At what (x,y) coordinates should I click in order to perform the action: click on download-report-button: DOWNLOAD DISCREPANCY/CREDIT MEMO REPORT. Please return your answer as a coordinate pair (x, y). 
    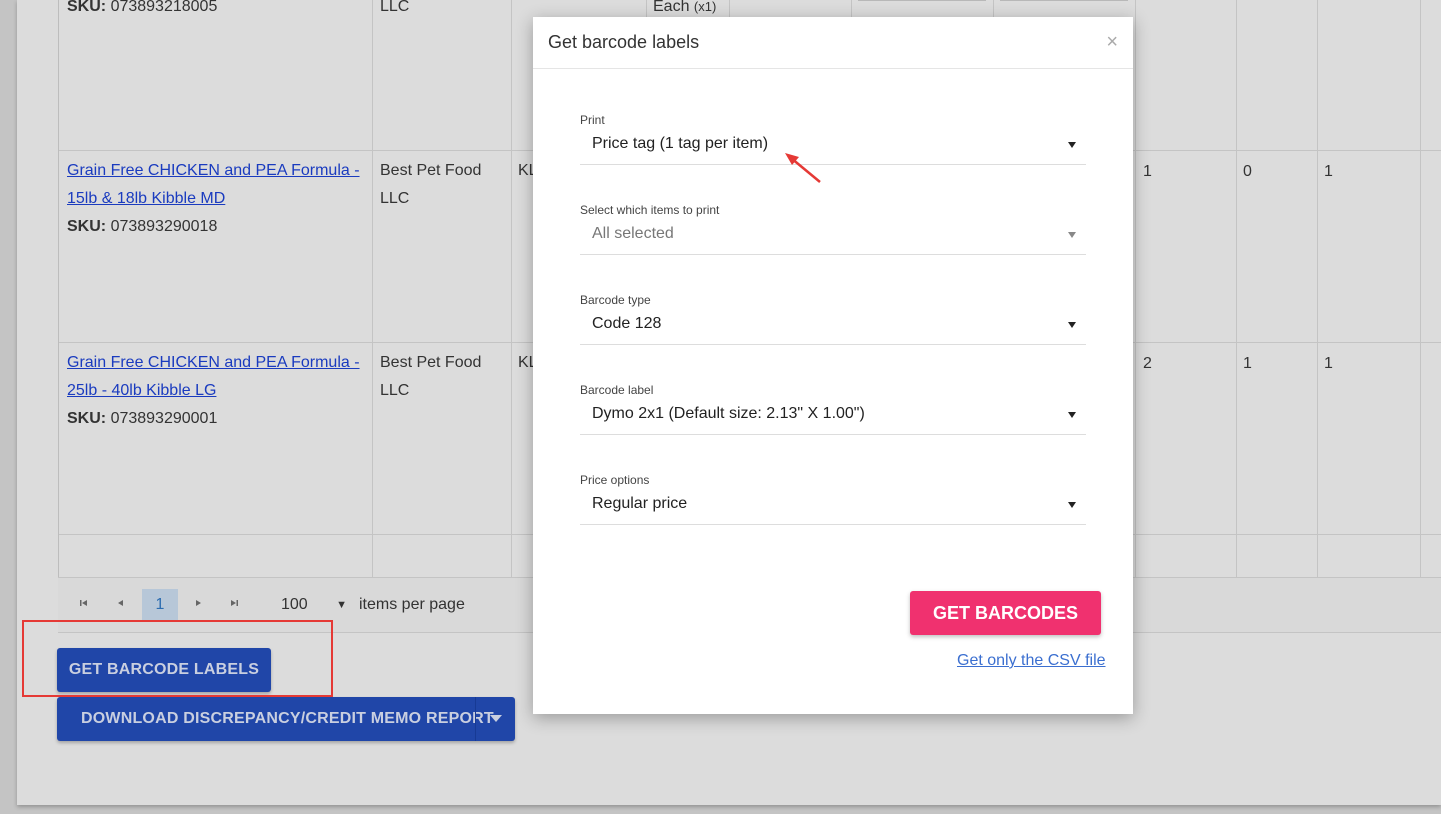
    Looking at the image, I should click on (286, 719).